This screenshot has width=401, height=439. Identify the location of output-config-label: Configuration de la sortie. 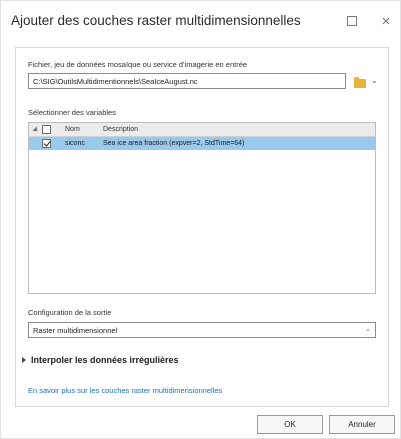
(70, 312).